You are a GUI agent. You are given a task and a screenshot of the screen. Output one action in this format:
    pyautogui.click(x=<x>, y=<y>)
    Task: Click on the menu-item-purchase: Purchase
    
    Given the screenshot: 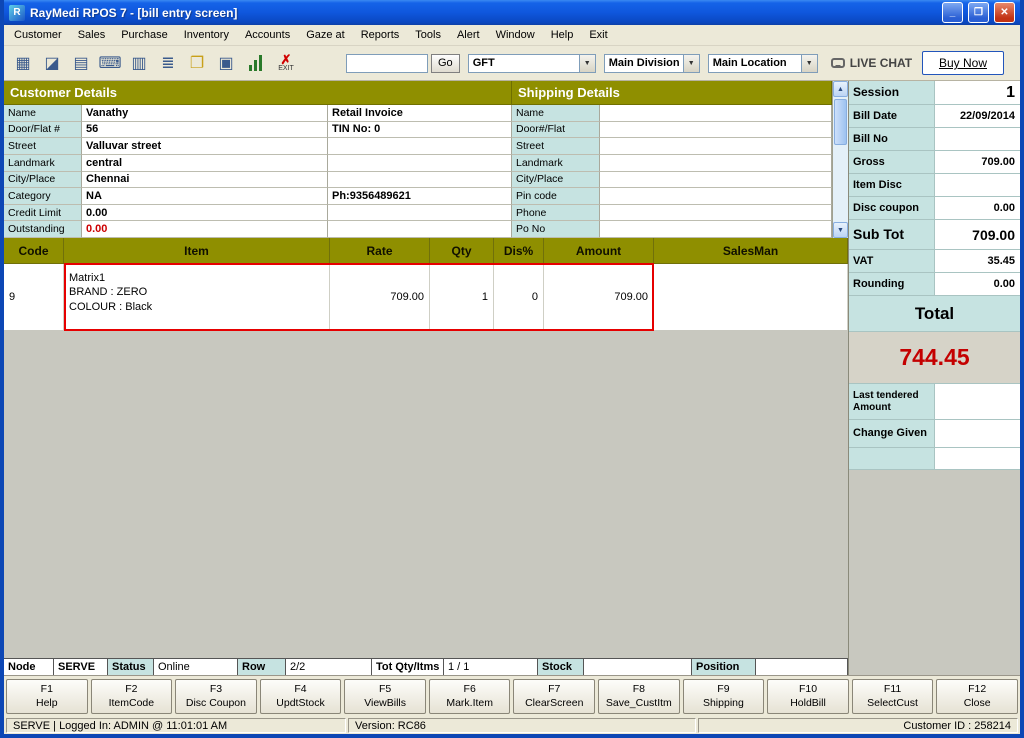 What is the action you would take?
    pyautogui.click(x=144, y=35)
    